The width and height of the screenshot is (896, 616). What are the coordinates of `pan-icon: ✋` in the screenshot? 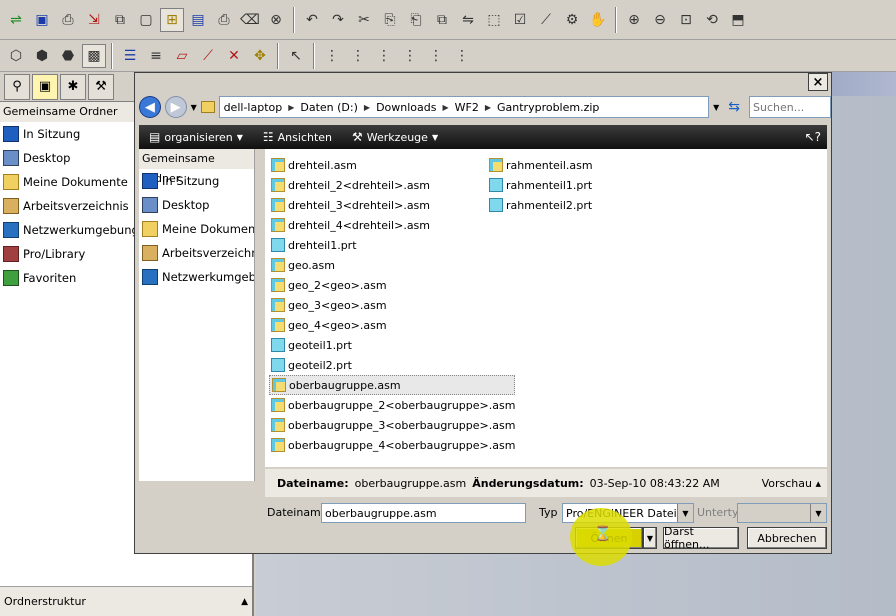 It's located at (598, 20).